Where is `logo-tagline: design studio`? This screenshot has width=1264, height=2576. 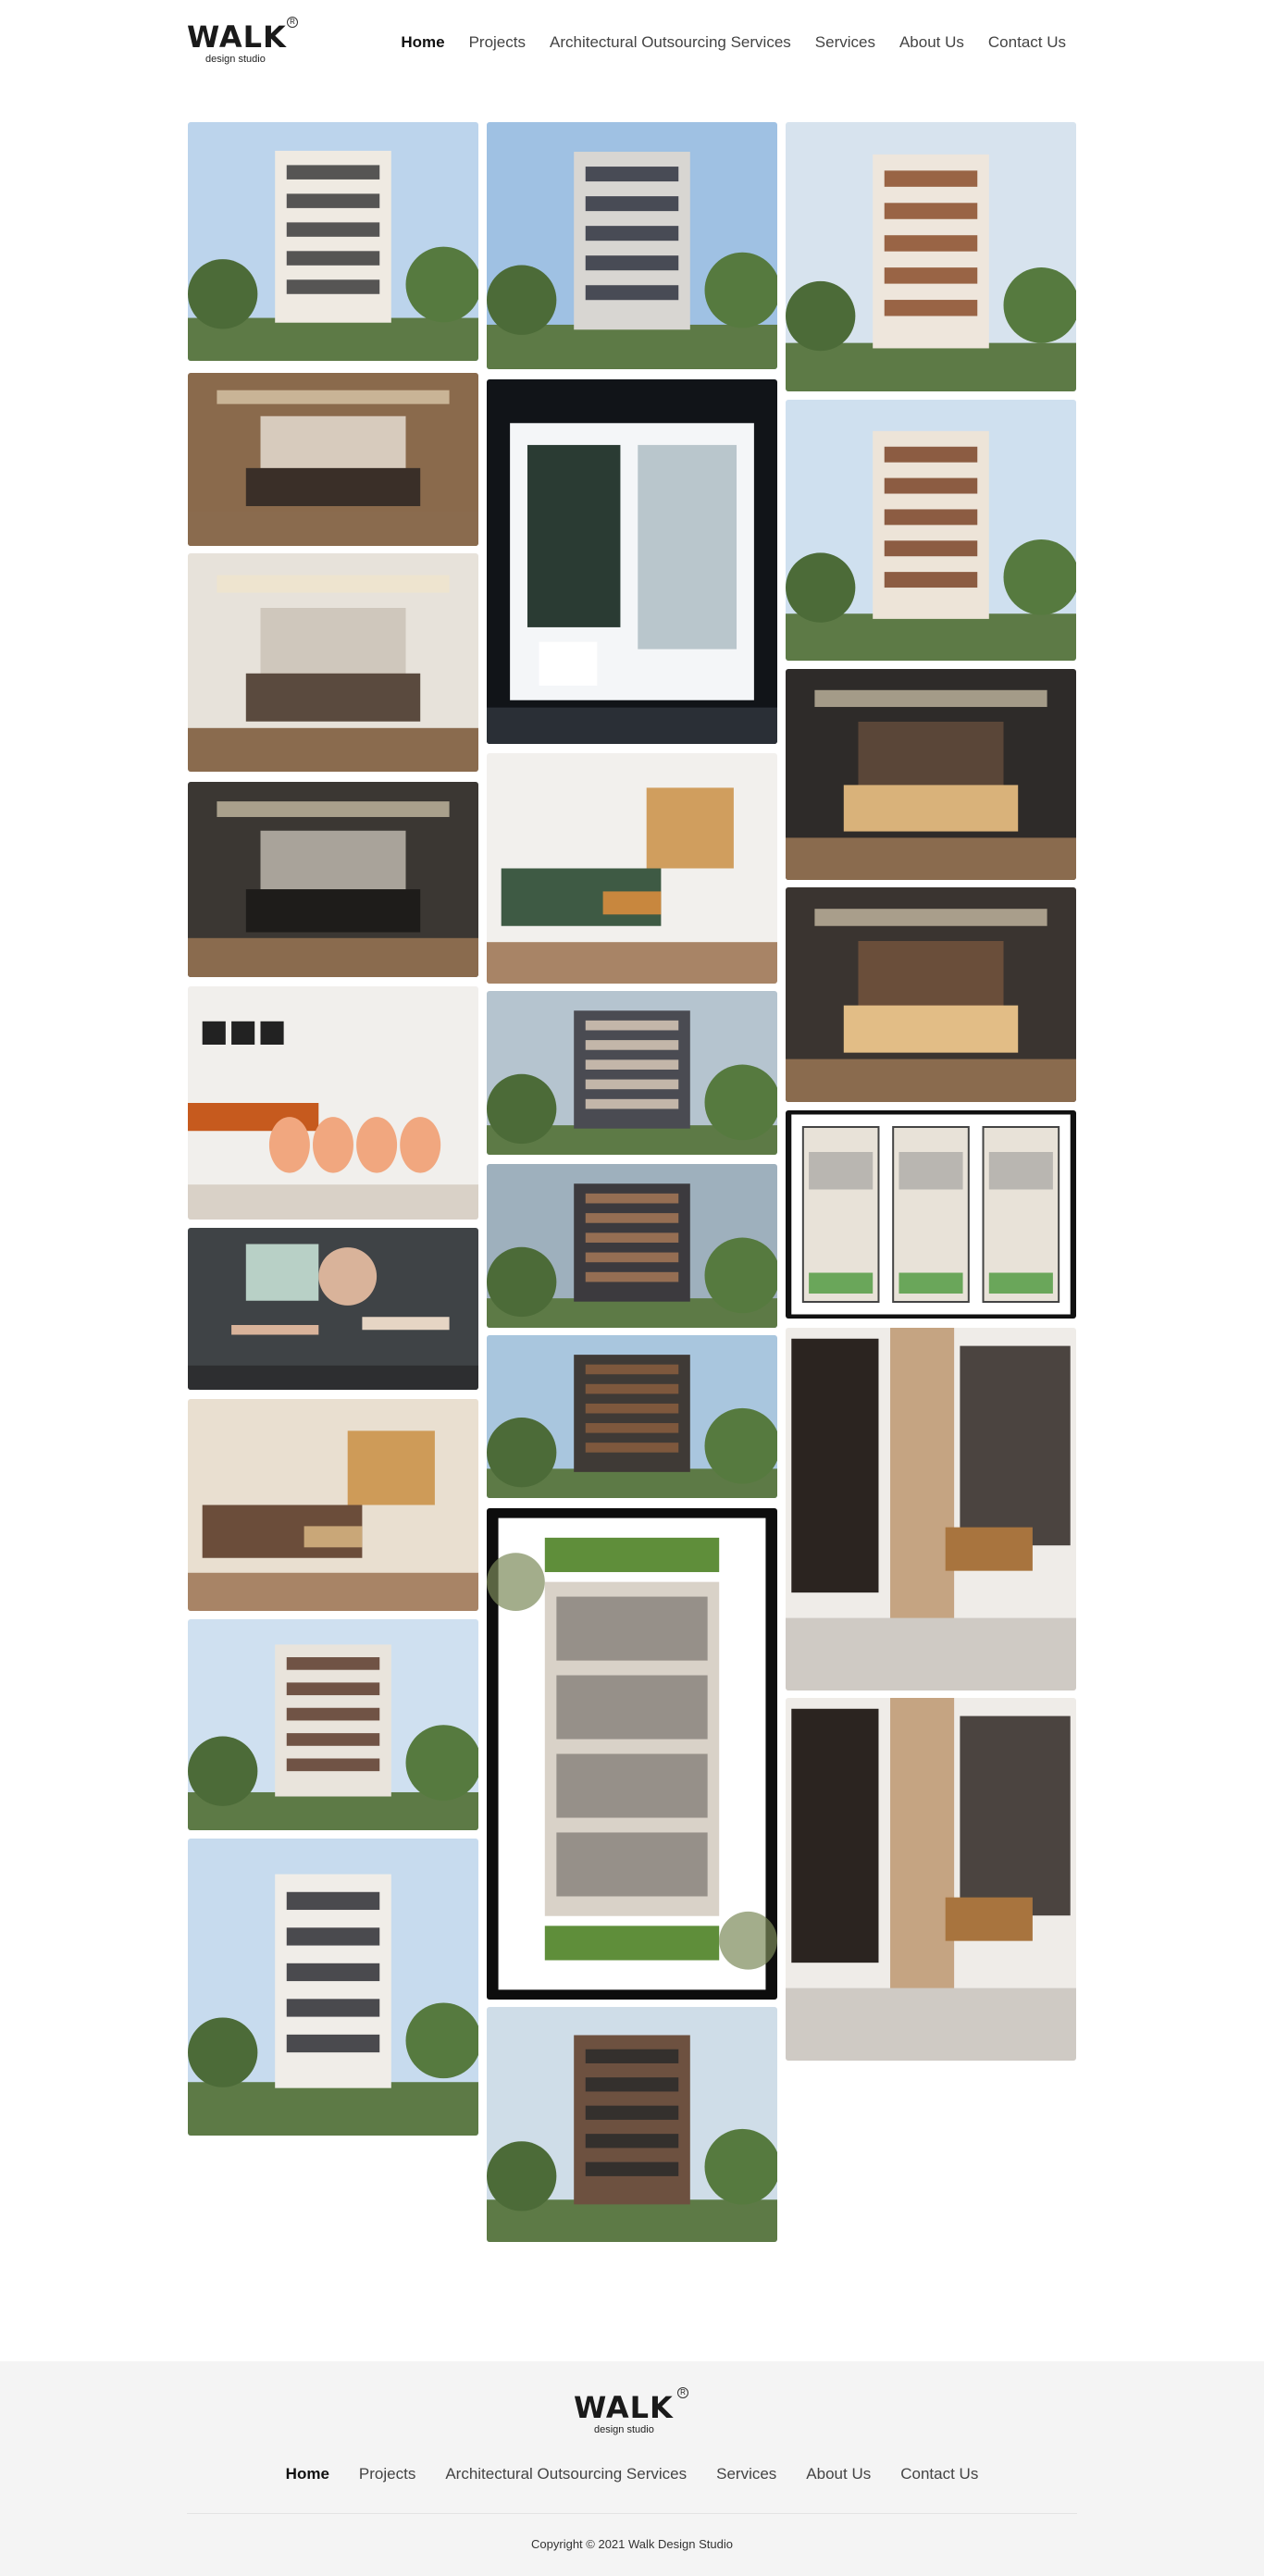 logo-tagline: design studio is located at coordinates (235, 59).